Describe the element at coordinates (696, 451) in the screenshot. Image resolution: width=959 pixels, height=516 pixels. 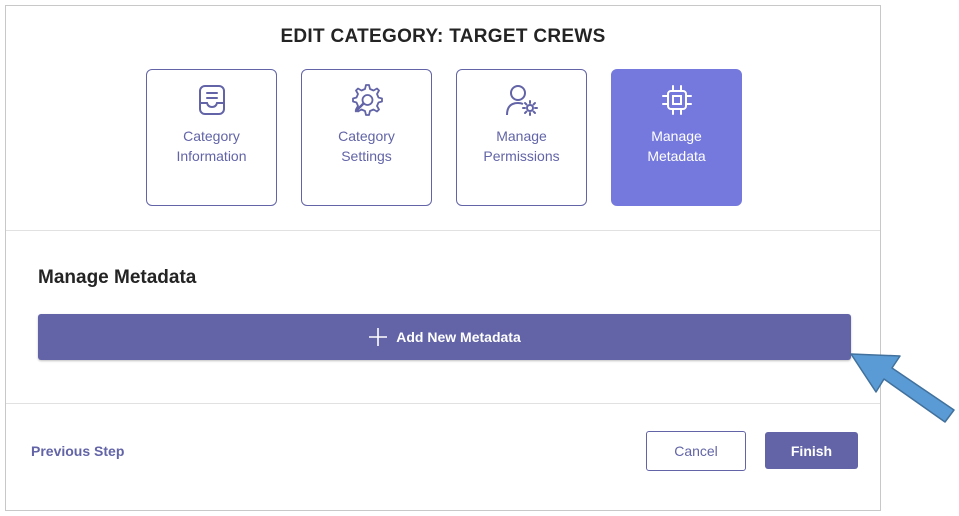
I see `cancel-button: Cancel` at that location.